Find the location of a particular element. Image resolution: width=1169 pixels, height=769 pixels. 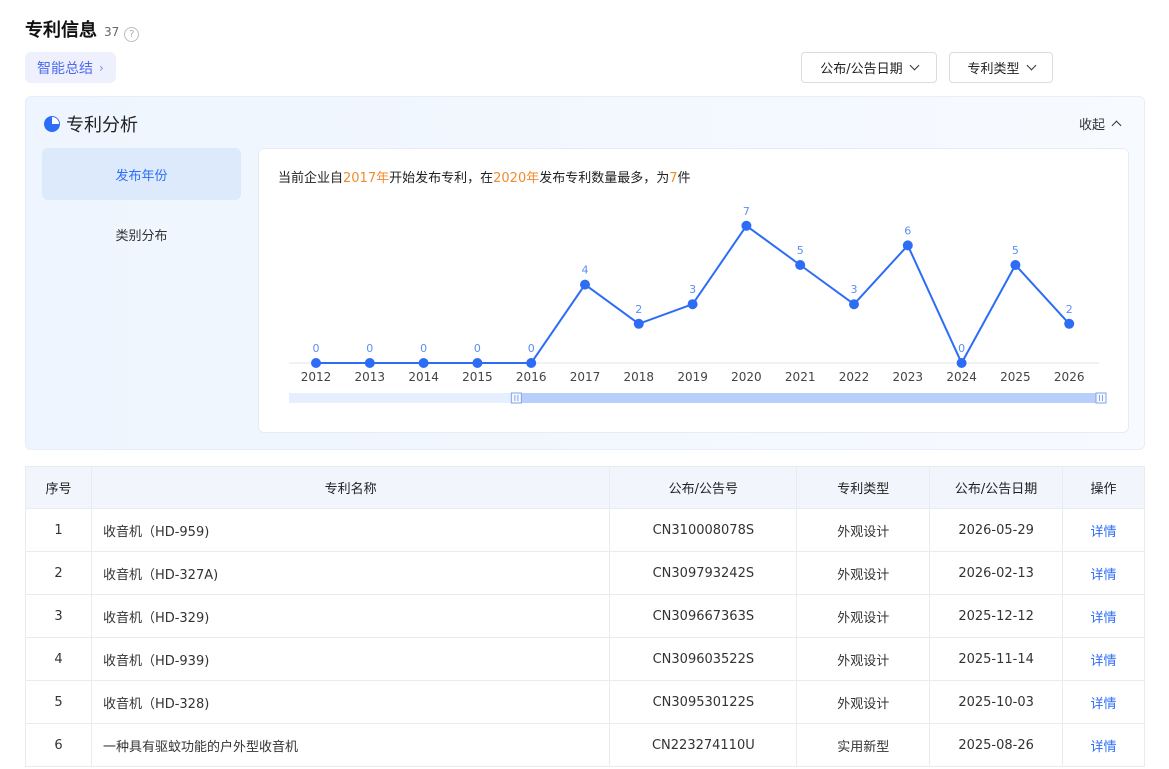

cell-publish-date: 2025-10-03 is located at coordinates (996, 702).